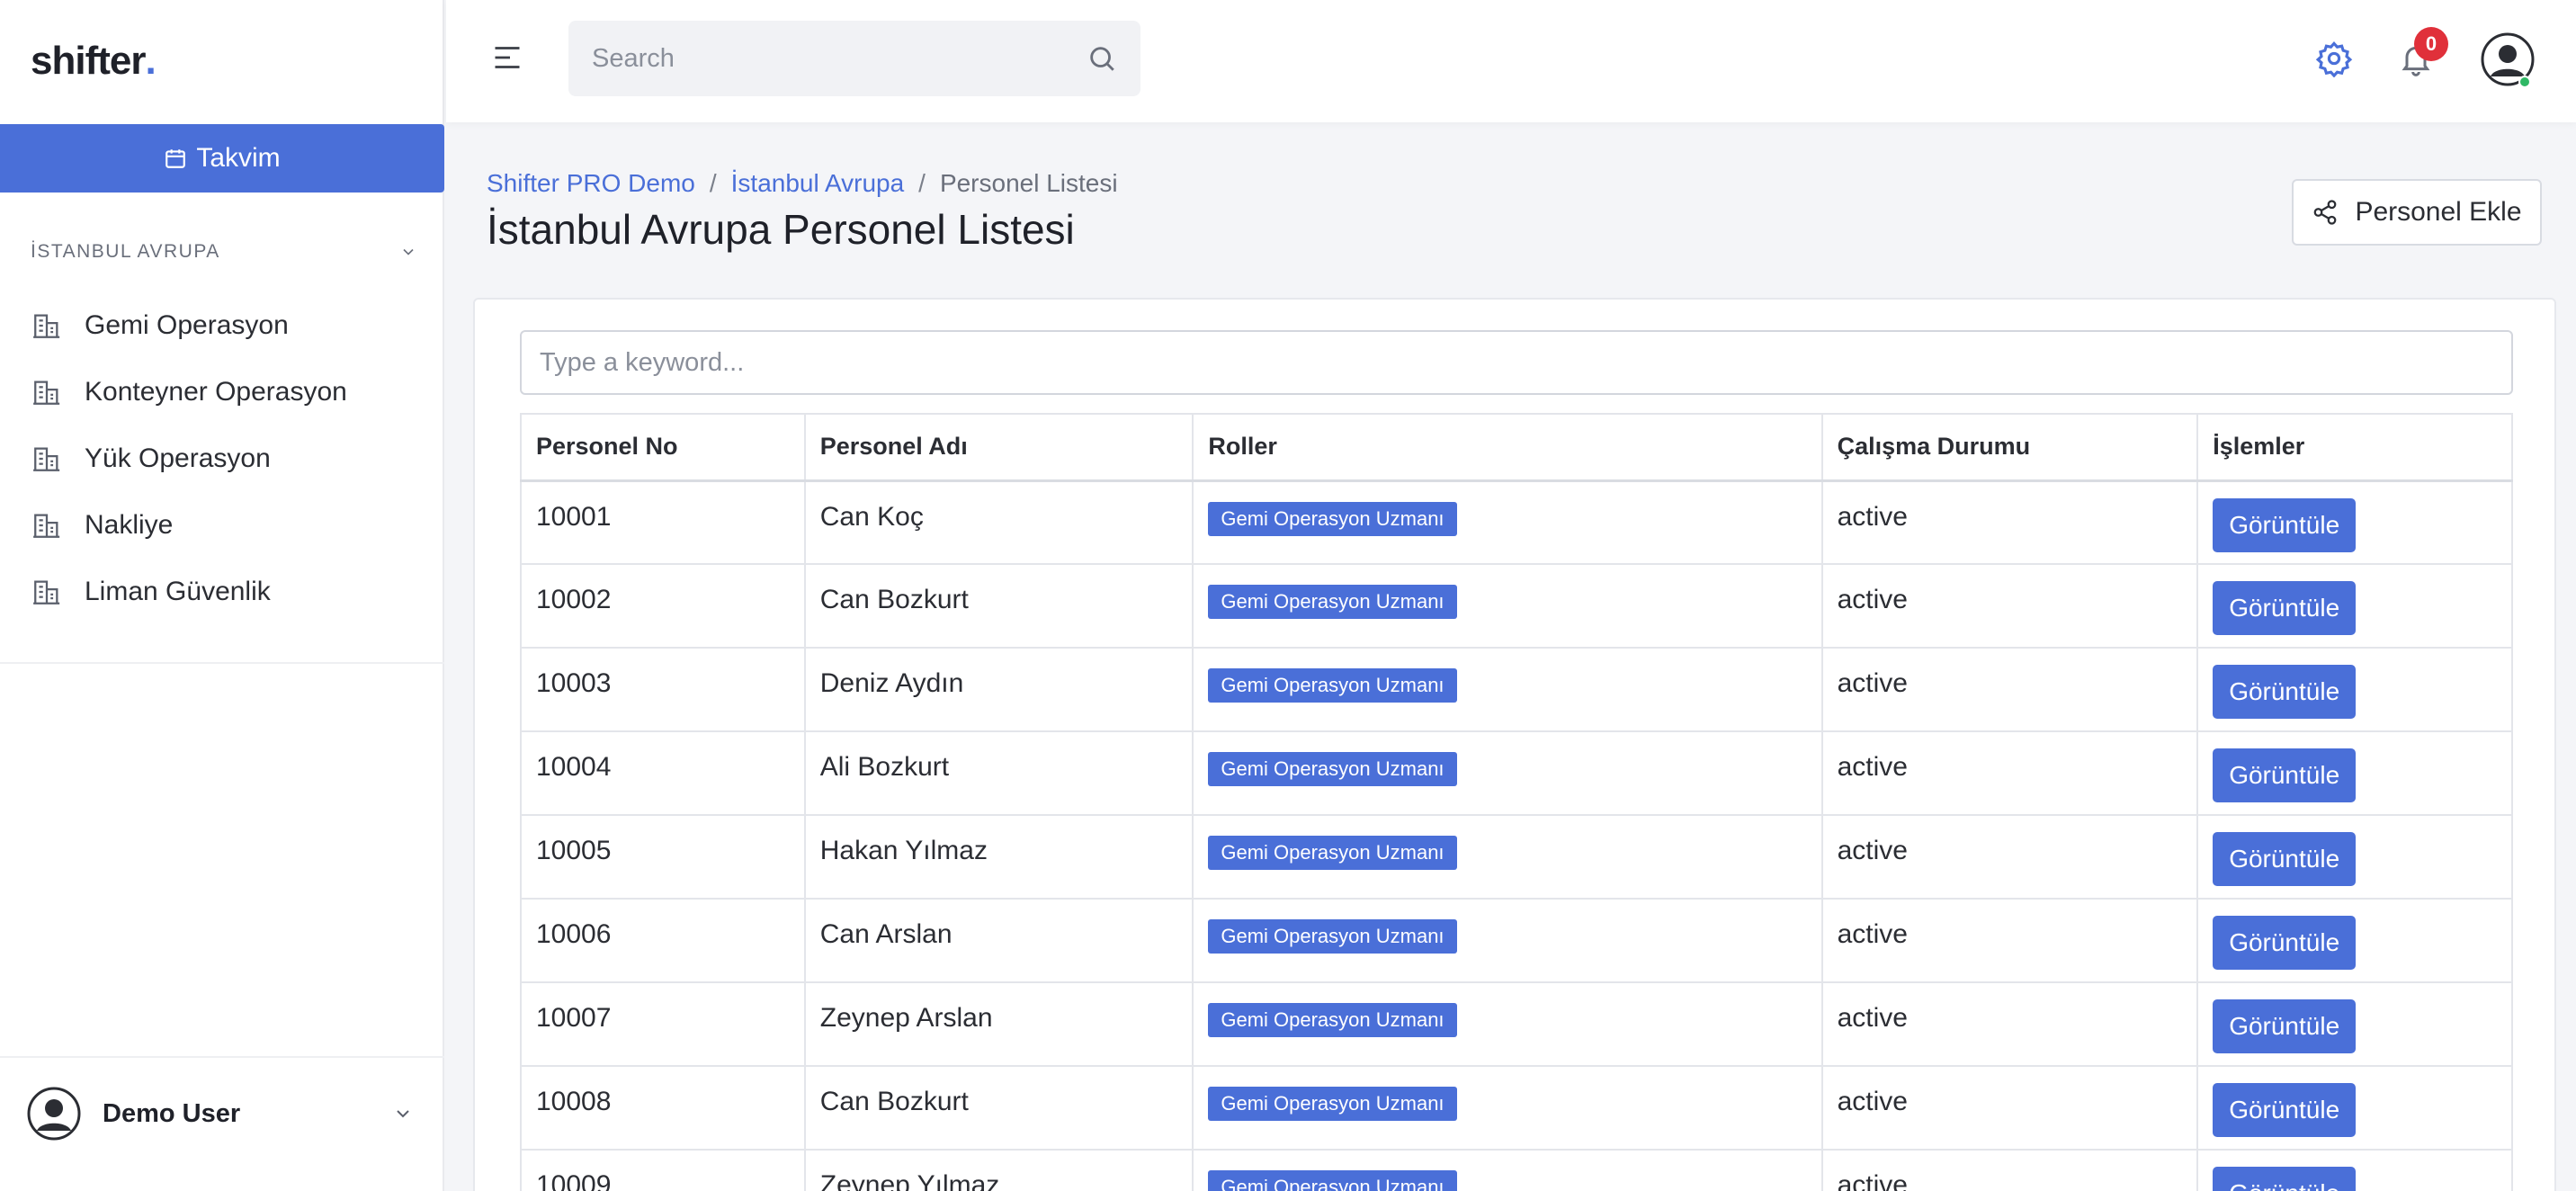  Describe the element at coordinates (663, 606) in the screenshot. I see `cell-no: 10002` at that location.